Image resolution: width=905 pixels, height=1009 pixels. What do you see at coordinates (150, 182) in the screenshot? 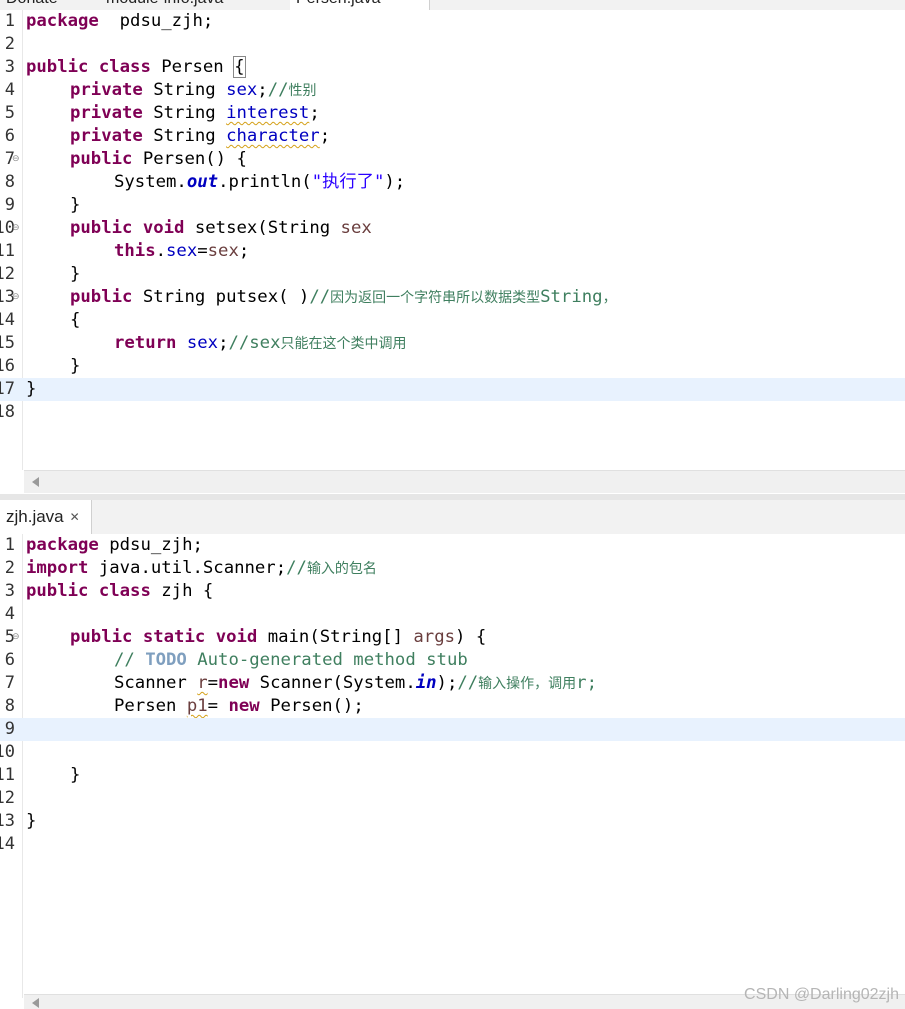
I see `code-token: System.` at bounding box center [150, 182].